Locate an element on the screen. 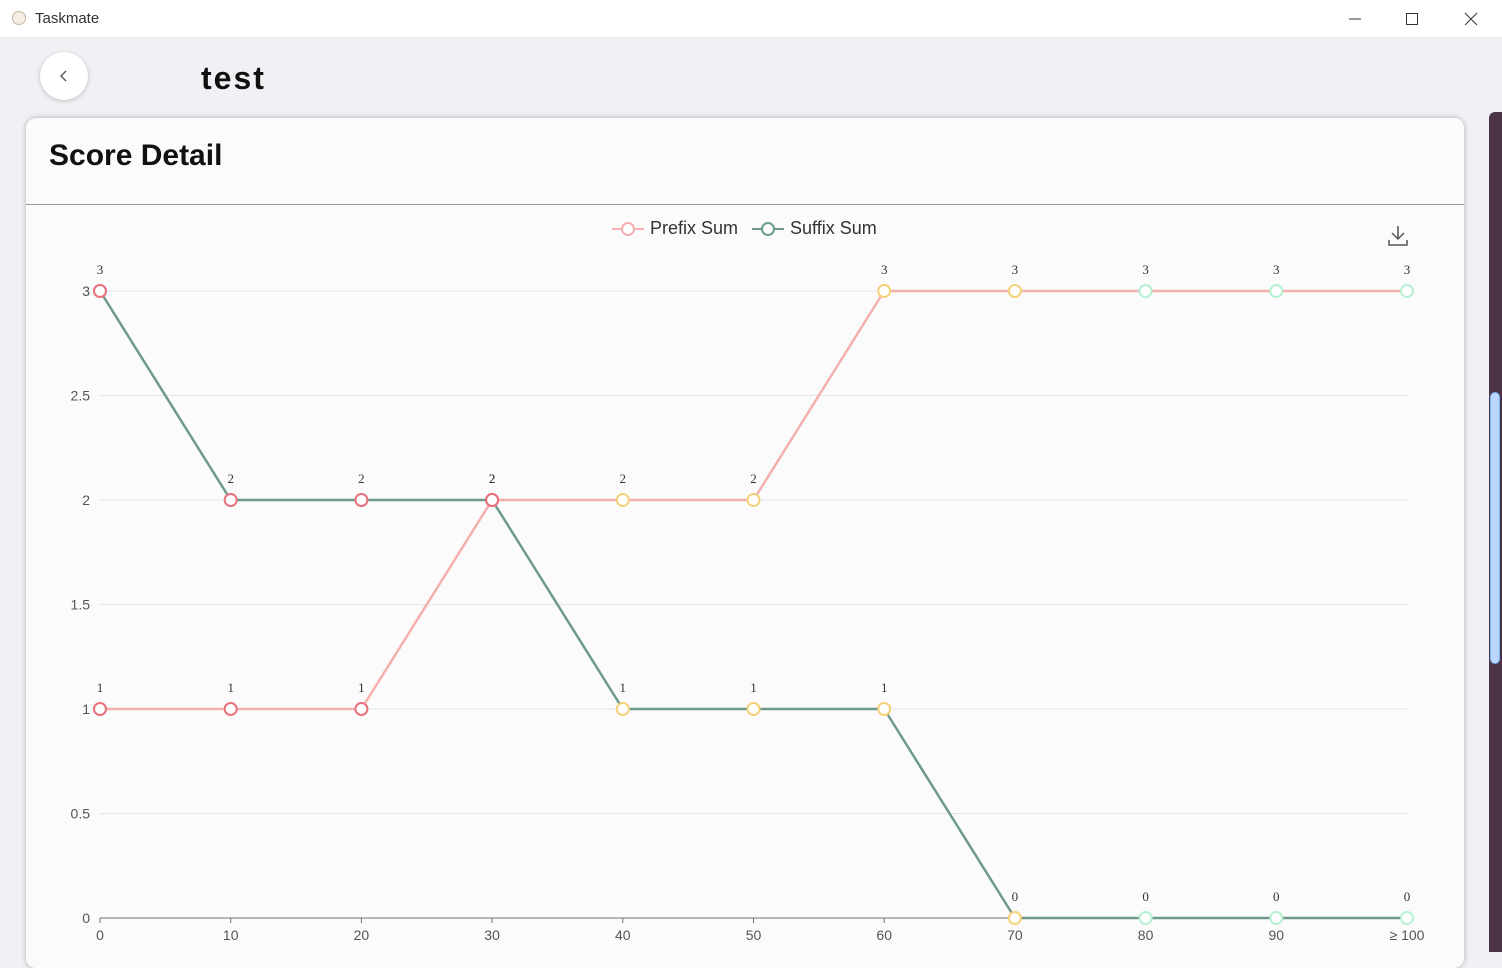 The image size is (1502, 968). x-tick-label: 70 is located at coordinates (1015, 935).